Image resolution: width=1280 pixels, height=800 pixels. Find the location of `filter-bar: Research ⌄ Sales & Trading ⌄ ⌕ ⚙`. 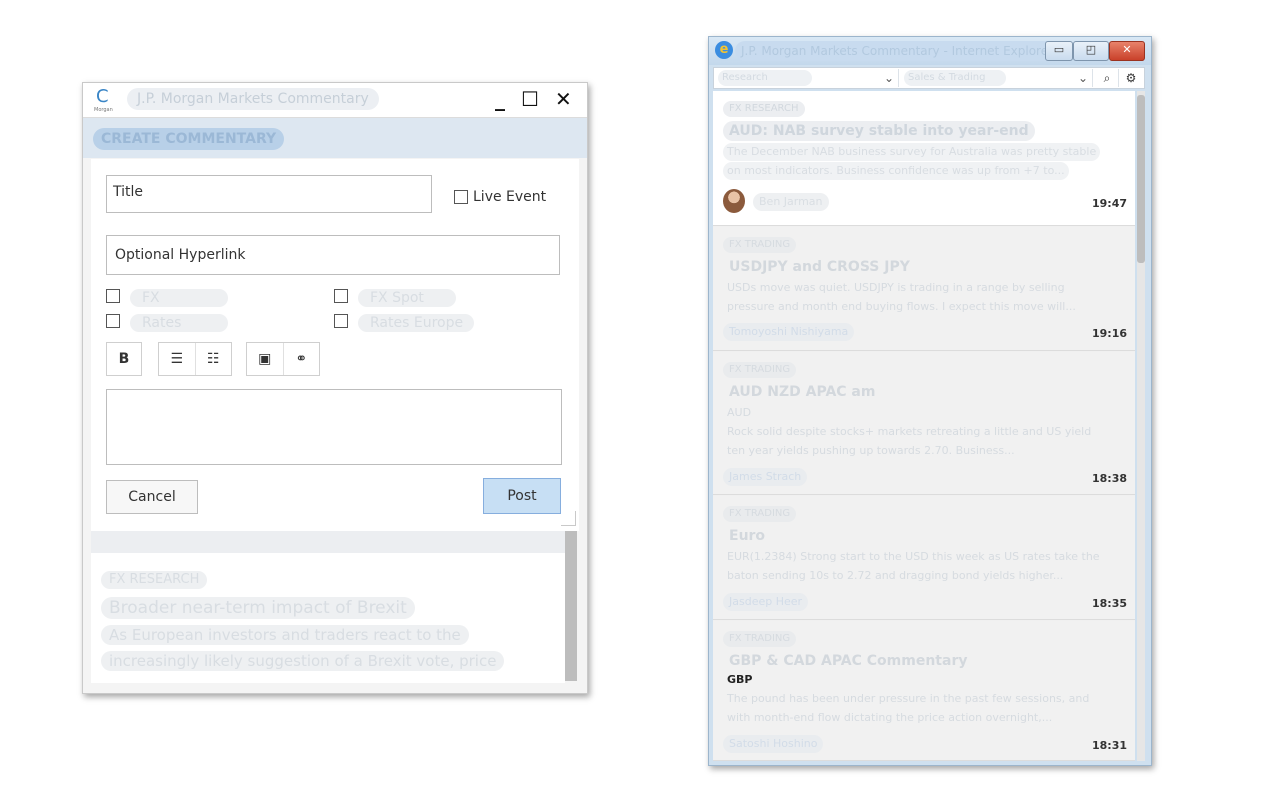

filter-bar: Research ⌄ Sales & Trading ⌄ ⌕ ⚙ is located at coordinates (929, 78).